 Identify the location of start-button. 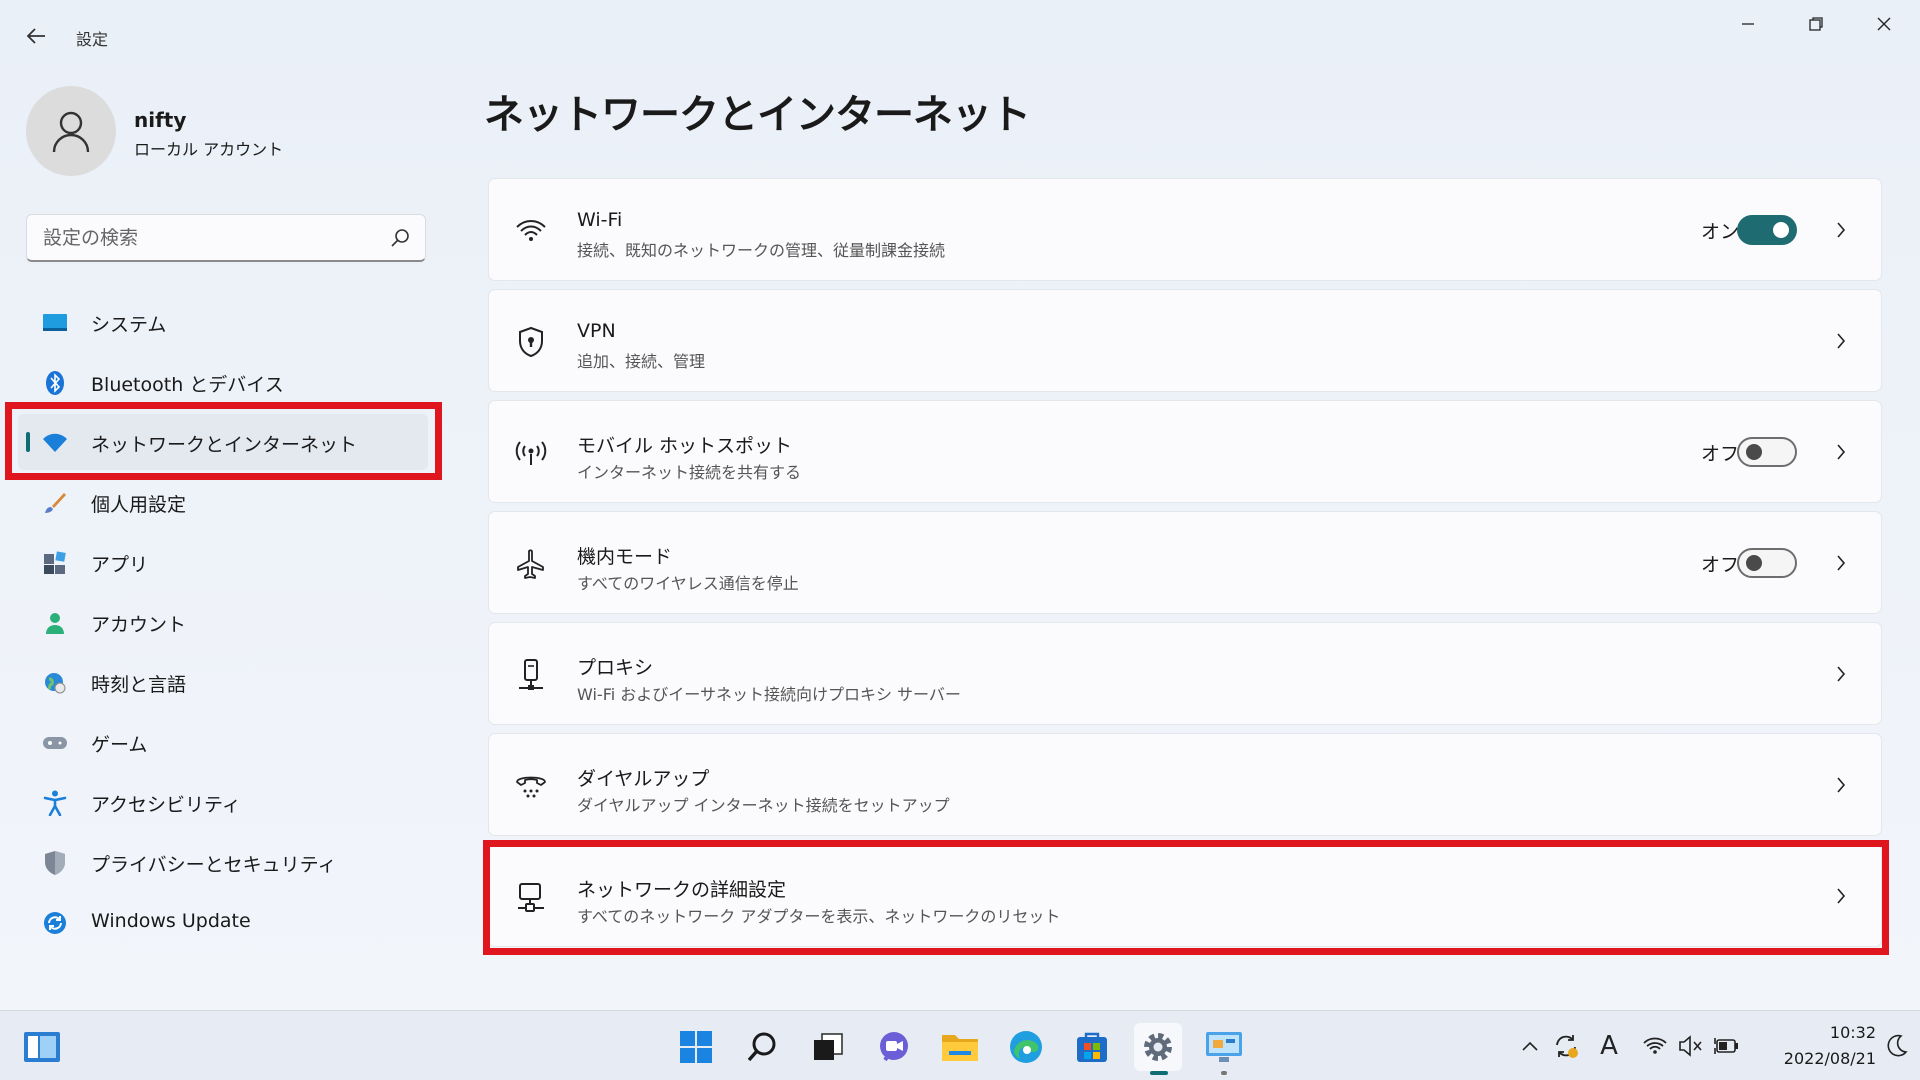
(696, 1047).